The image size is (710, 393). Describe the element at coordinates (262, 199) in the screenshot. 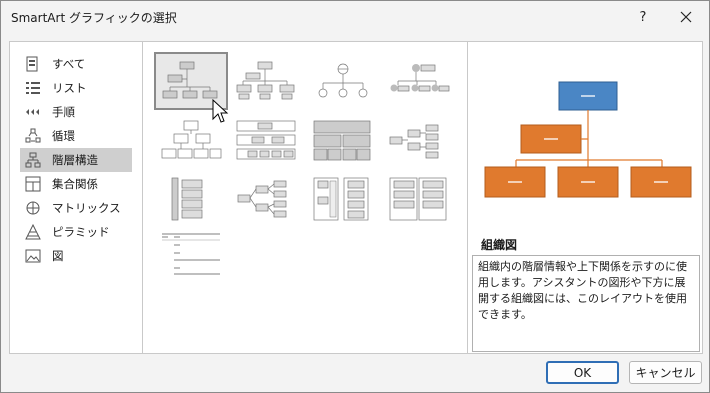

I see `horizontal-hierarchy-thumbnail-icon` at that location.